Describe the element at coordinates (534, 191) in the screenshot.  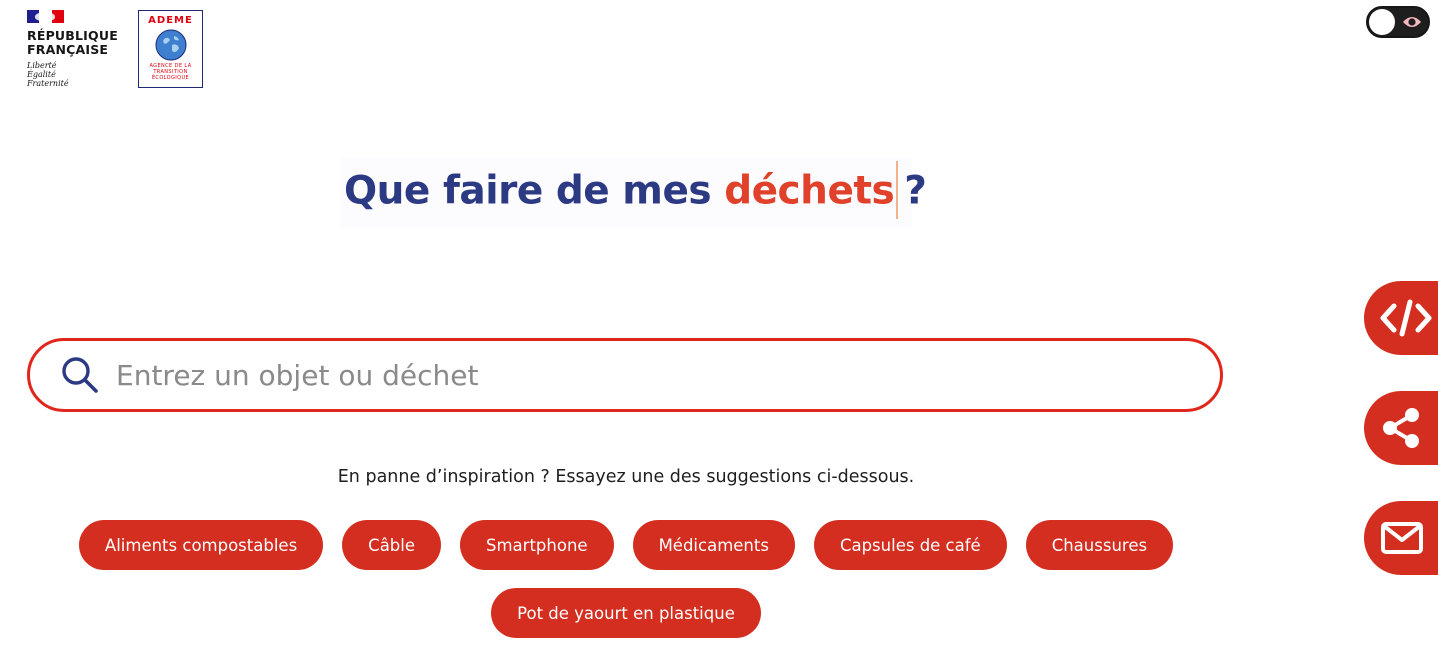
I see `title-prefix: Que faire de mes` at that location.